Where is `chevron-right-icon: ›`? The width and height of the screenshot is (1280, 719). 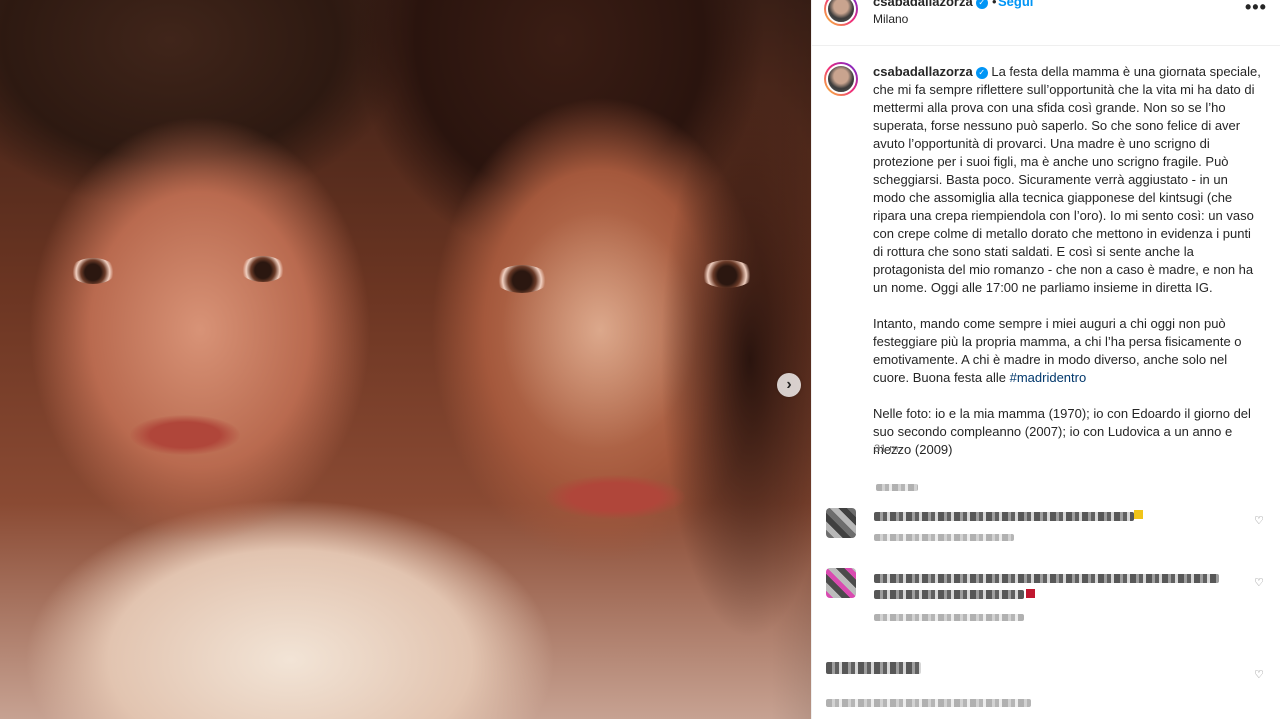 chevron-right-icon: › is located at coordinates (789, 384).